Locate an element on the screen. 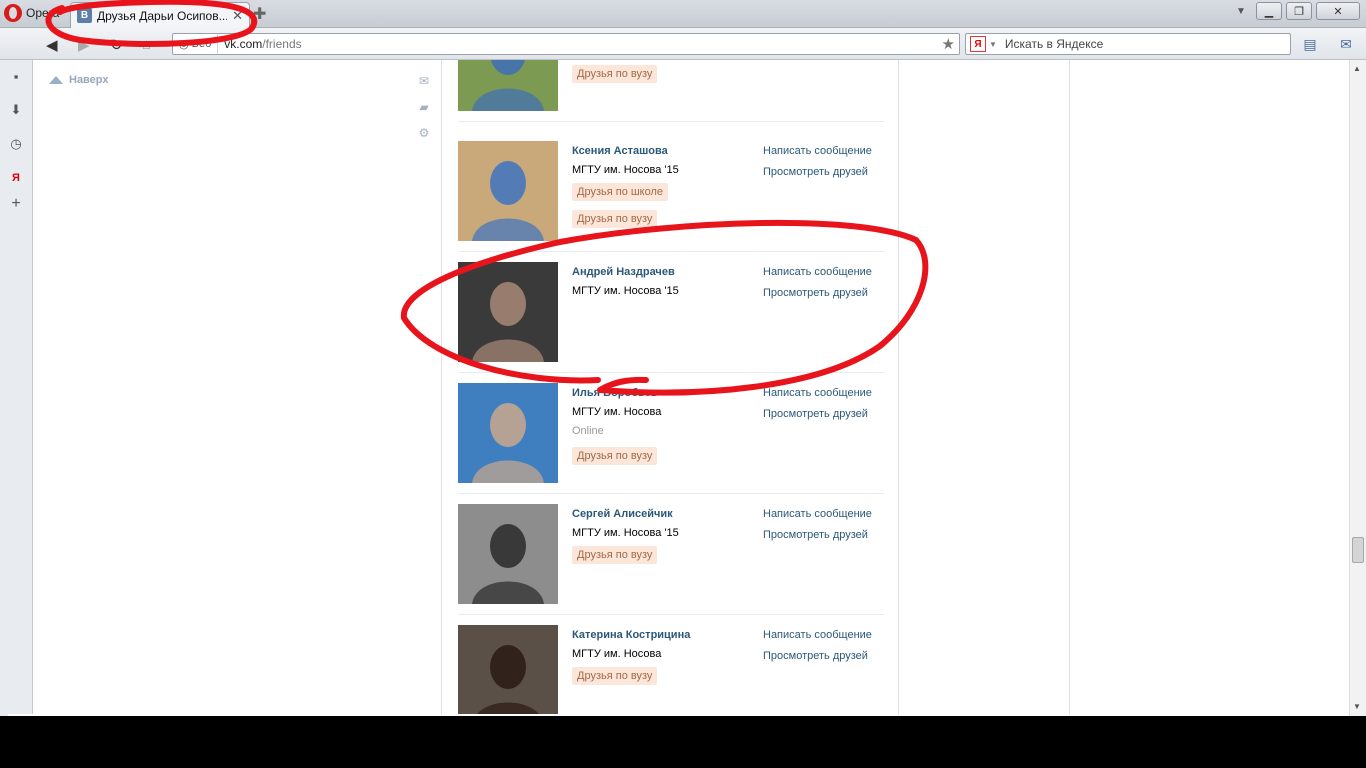 Image resolution: width=1366 pixels, height=768 pixels. tab-vk-friends: B Друзья Дарьи Осипов... ✕ is located at coordinates (160, 15).